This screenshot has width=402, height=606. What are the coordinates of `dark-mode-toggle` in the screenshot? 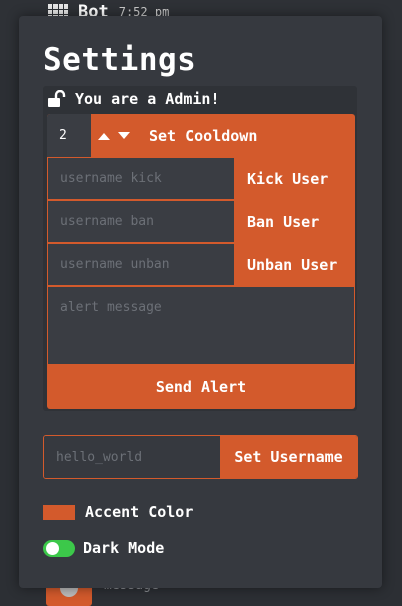 It's located at (59, 548).